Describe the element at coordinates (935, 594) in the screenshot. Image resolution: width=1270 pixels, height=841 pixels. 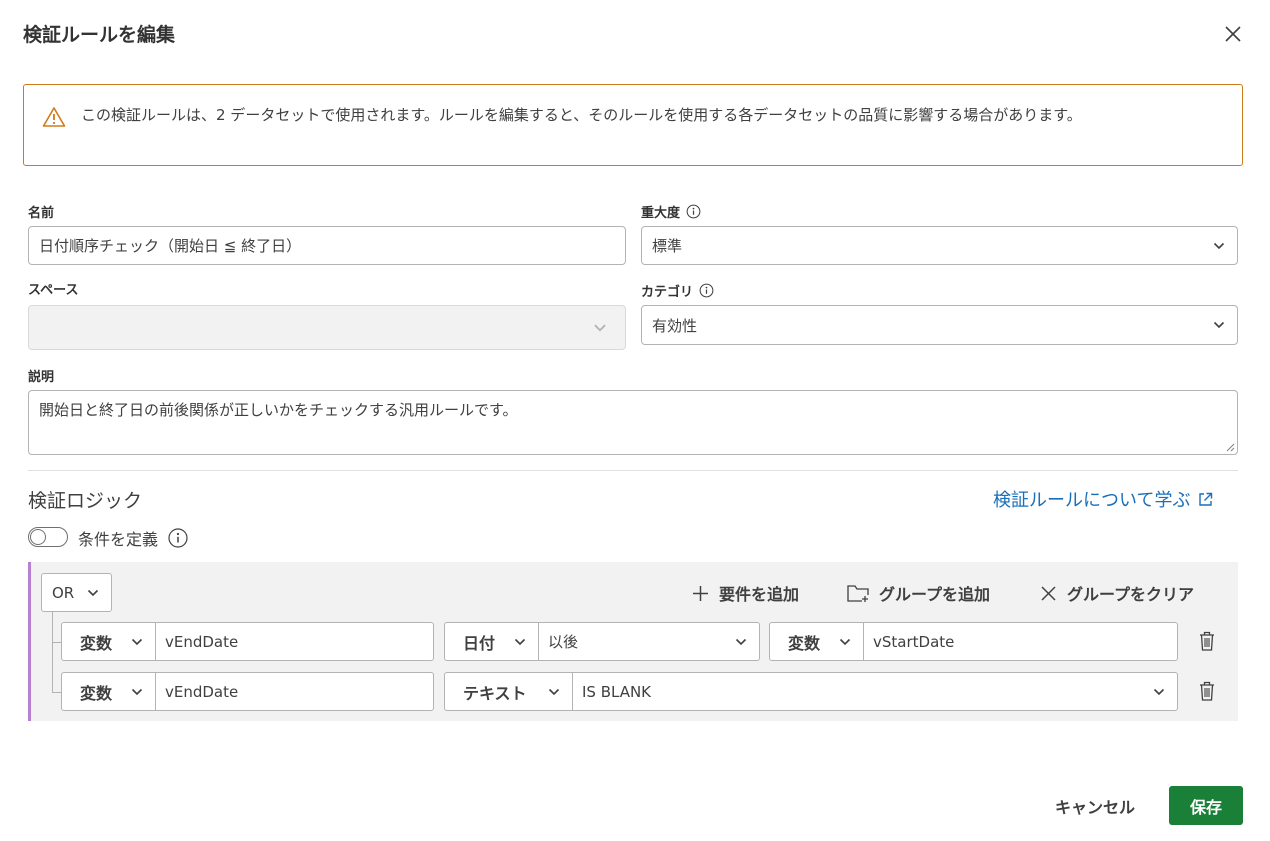
I see `add-group-label: グループを追加` at that location.